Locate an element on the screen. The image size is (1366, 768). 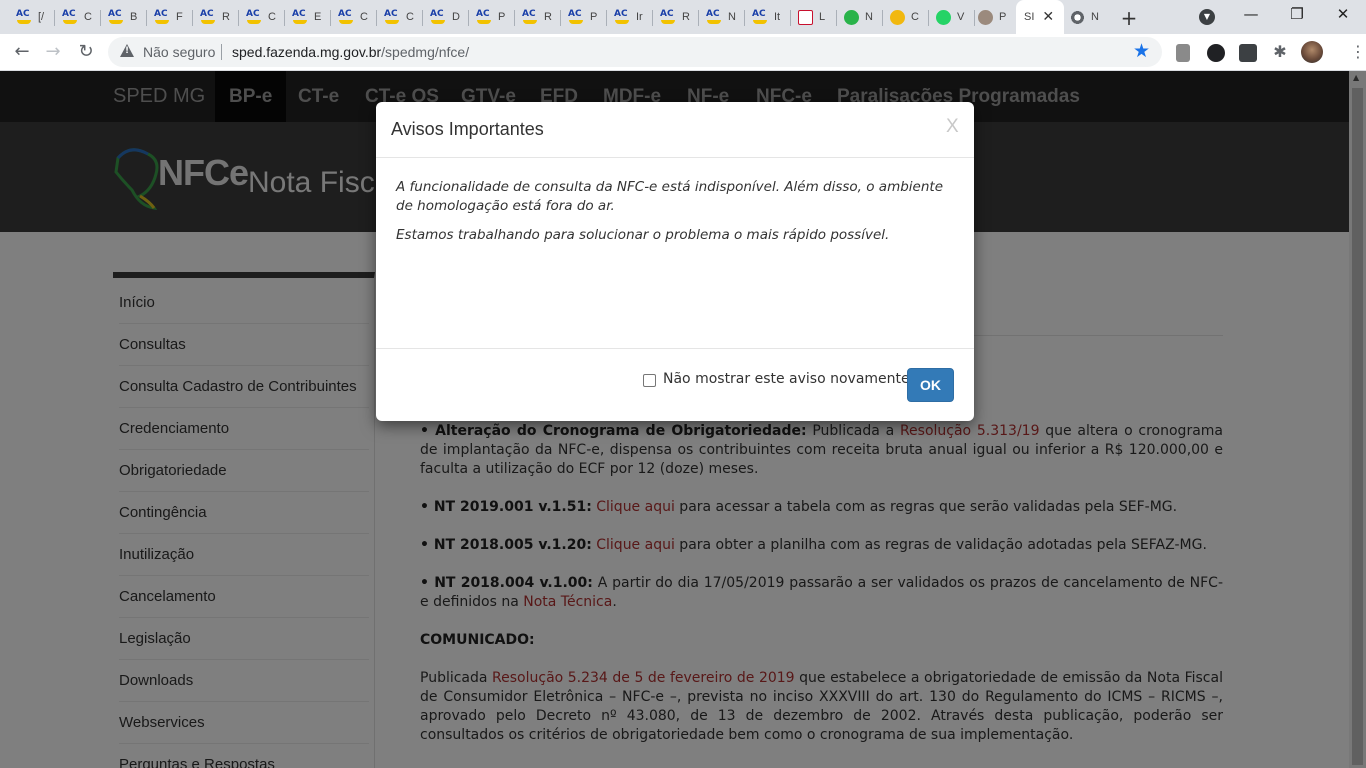
tab-label: D is located at coordinates (456, 17).